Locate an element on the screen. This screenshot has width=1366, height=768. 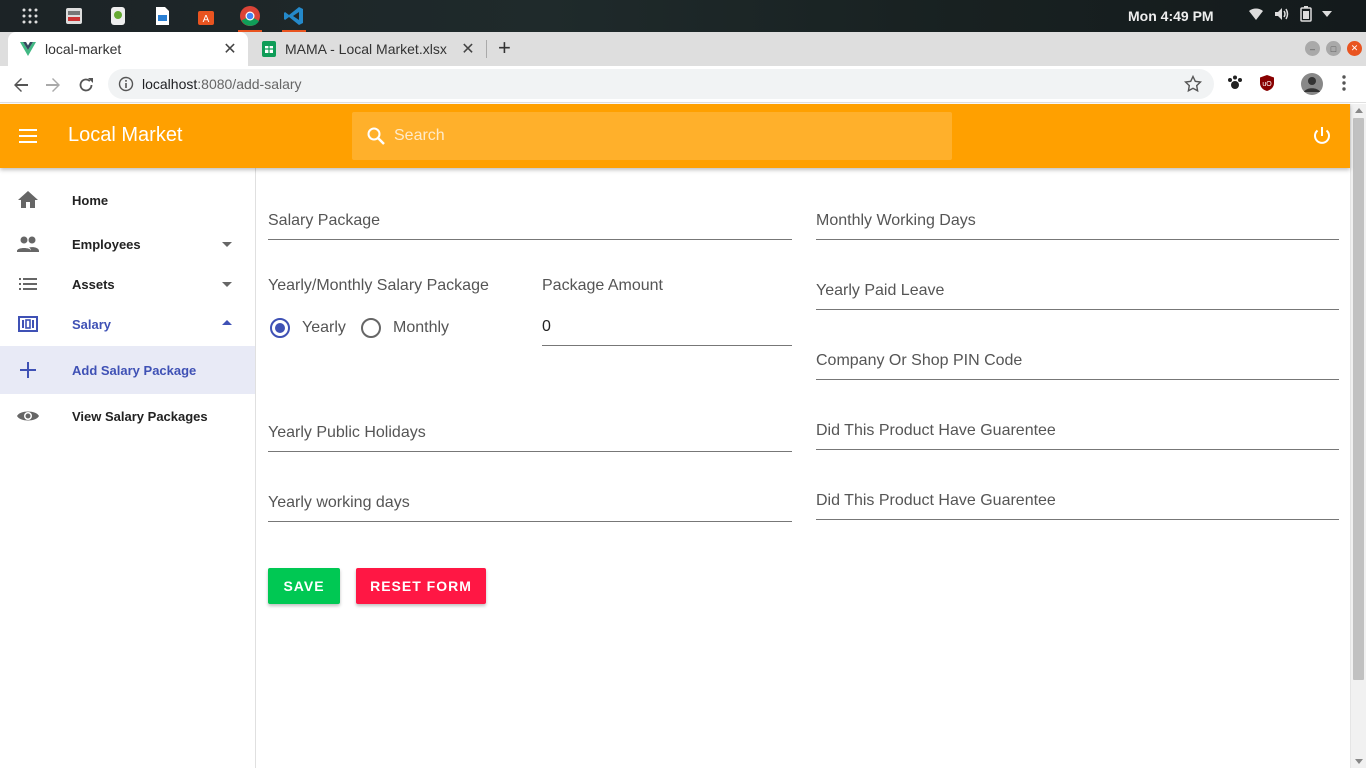
power-icon is located at coordinates (1322, 135).